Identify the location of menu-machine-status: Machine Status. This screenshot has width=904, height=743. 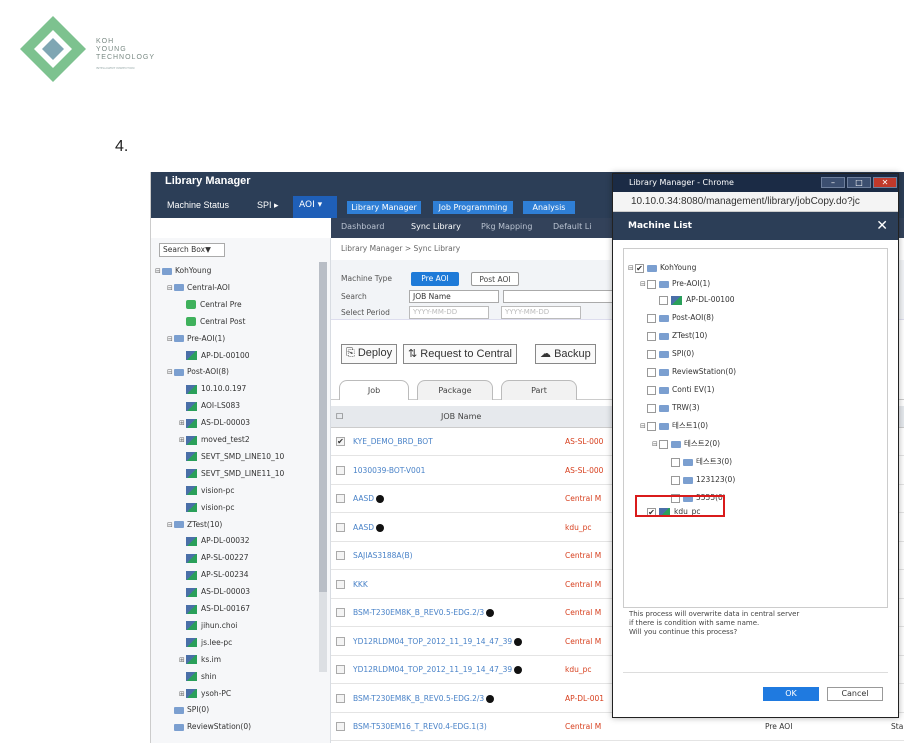
(198, 205).